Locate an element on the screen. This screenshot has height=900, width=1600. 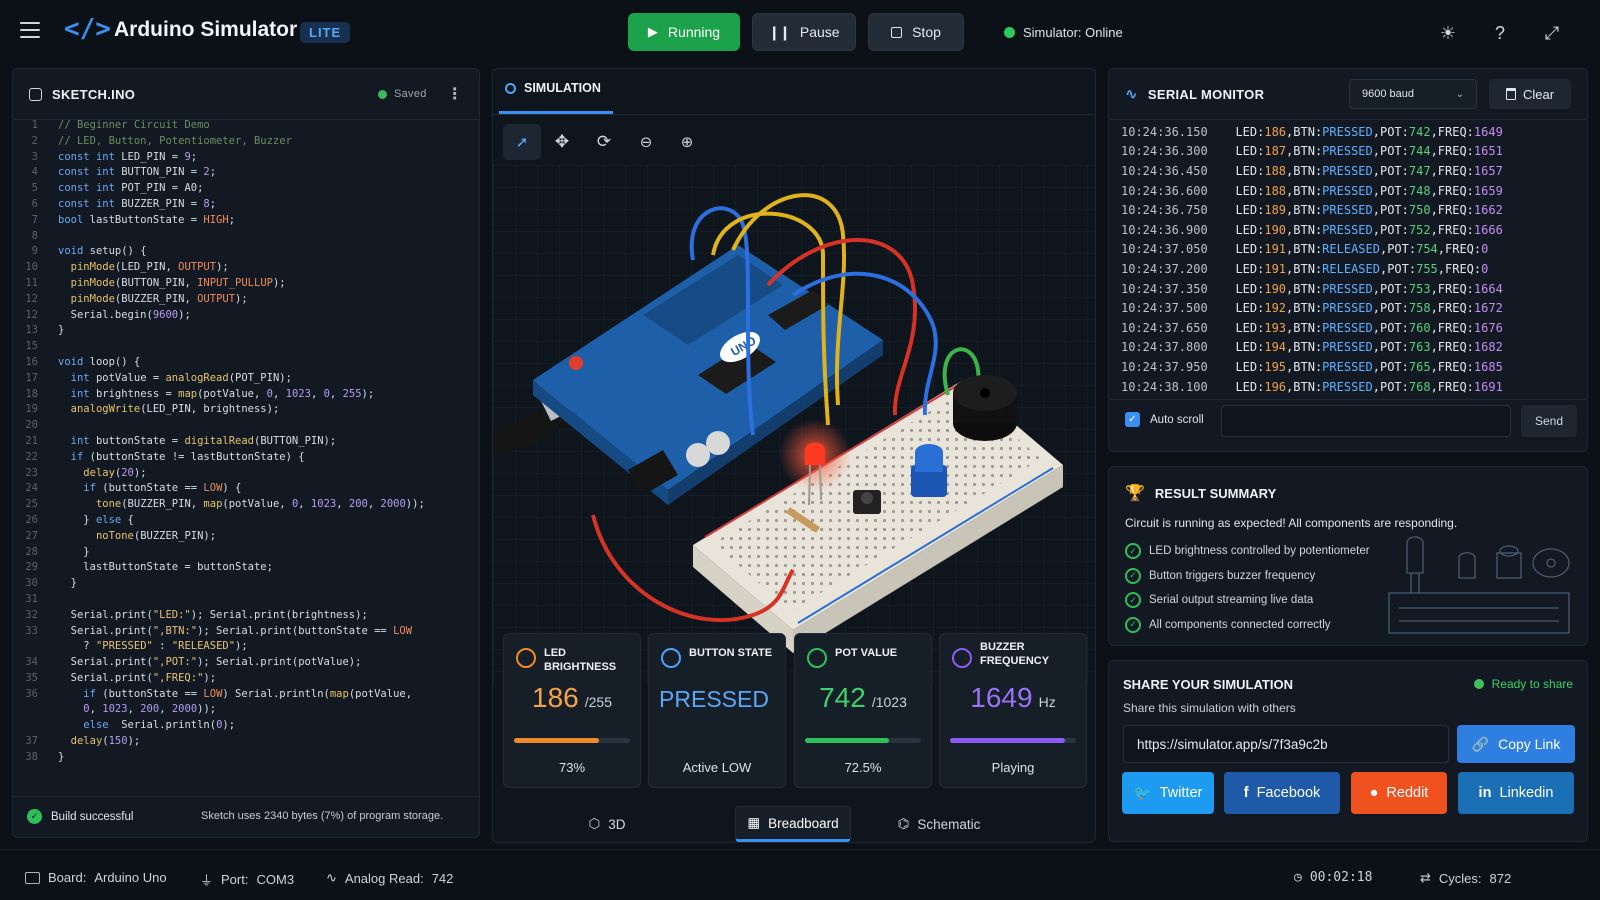
serial-key: LED: is located at coordinates (1250, 151).